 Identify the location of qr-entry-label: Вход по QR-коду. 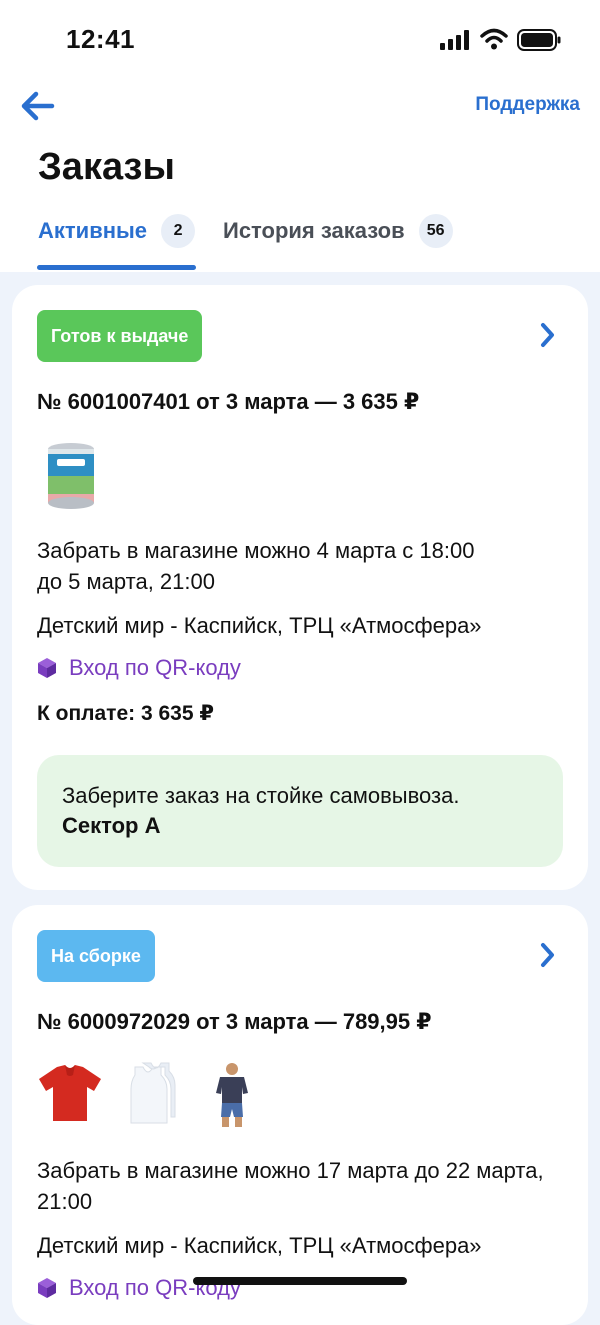
(155, 667).